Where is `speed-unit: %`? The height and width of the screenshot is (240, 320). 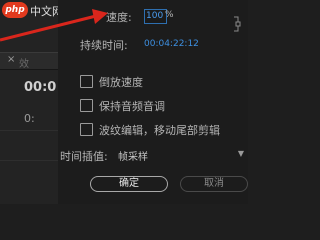 speed-unit: % is located at coordinates (169, 15).